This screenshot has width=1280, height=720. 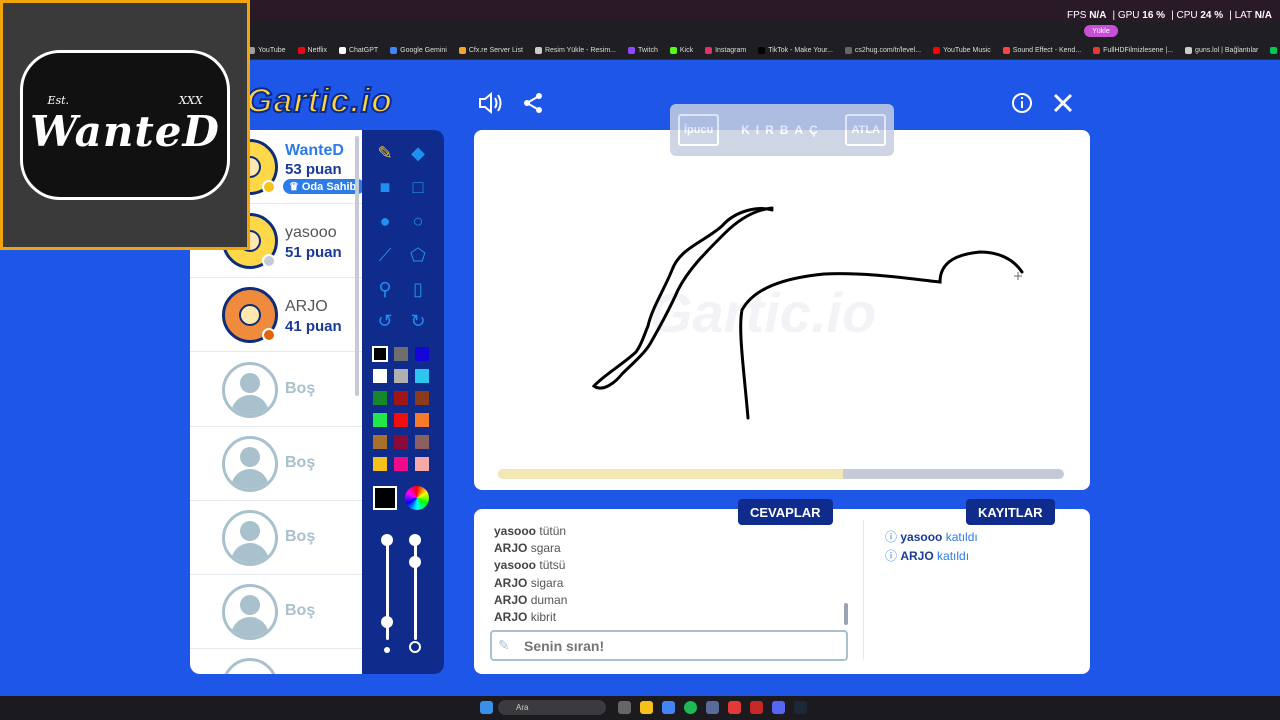 What do you see at coordinates (1010, 512) in the screenshot?
I see `tab-logs: KAYITLAR` at bounding box center [1010, 512].